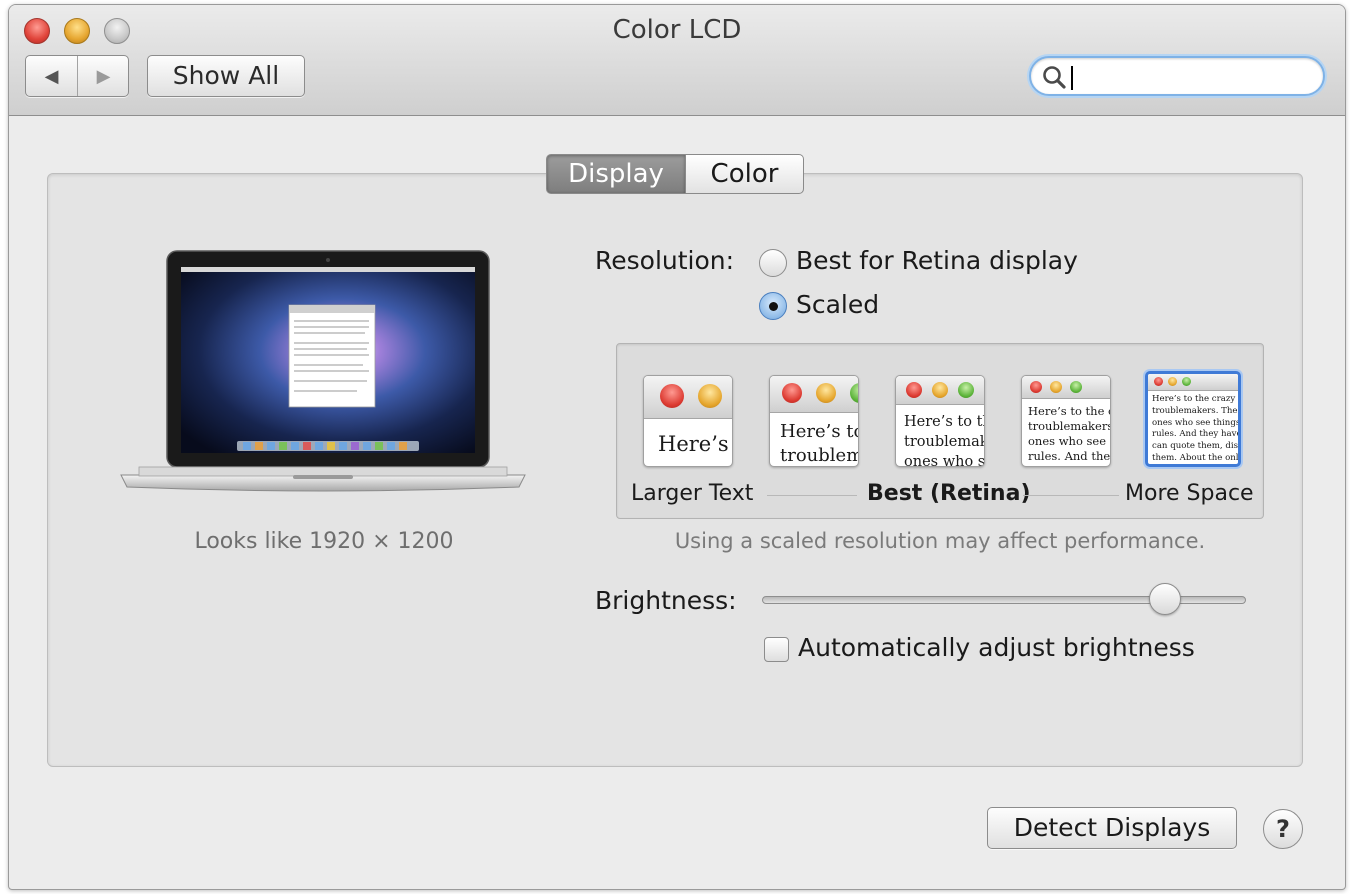  Describe the element at coordinates (665, 260) in the screenshot. I see `resolution-label: Resolution:` at that location.